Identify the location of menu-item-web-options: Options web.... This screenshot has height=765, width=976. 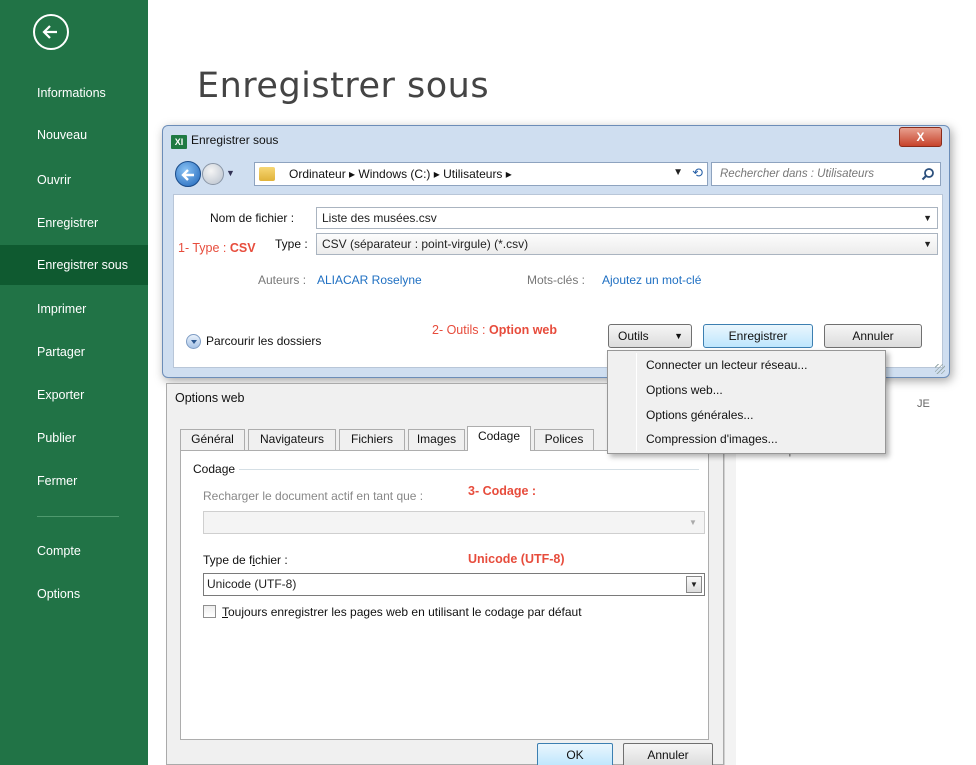
(684, 390).